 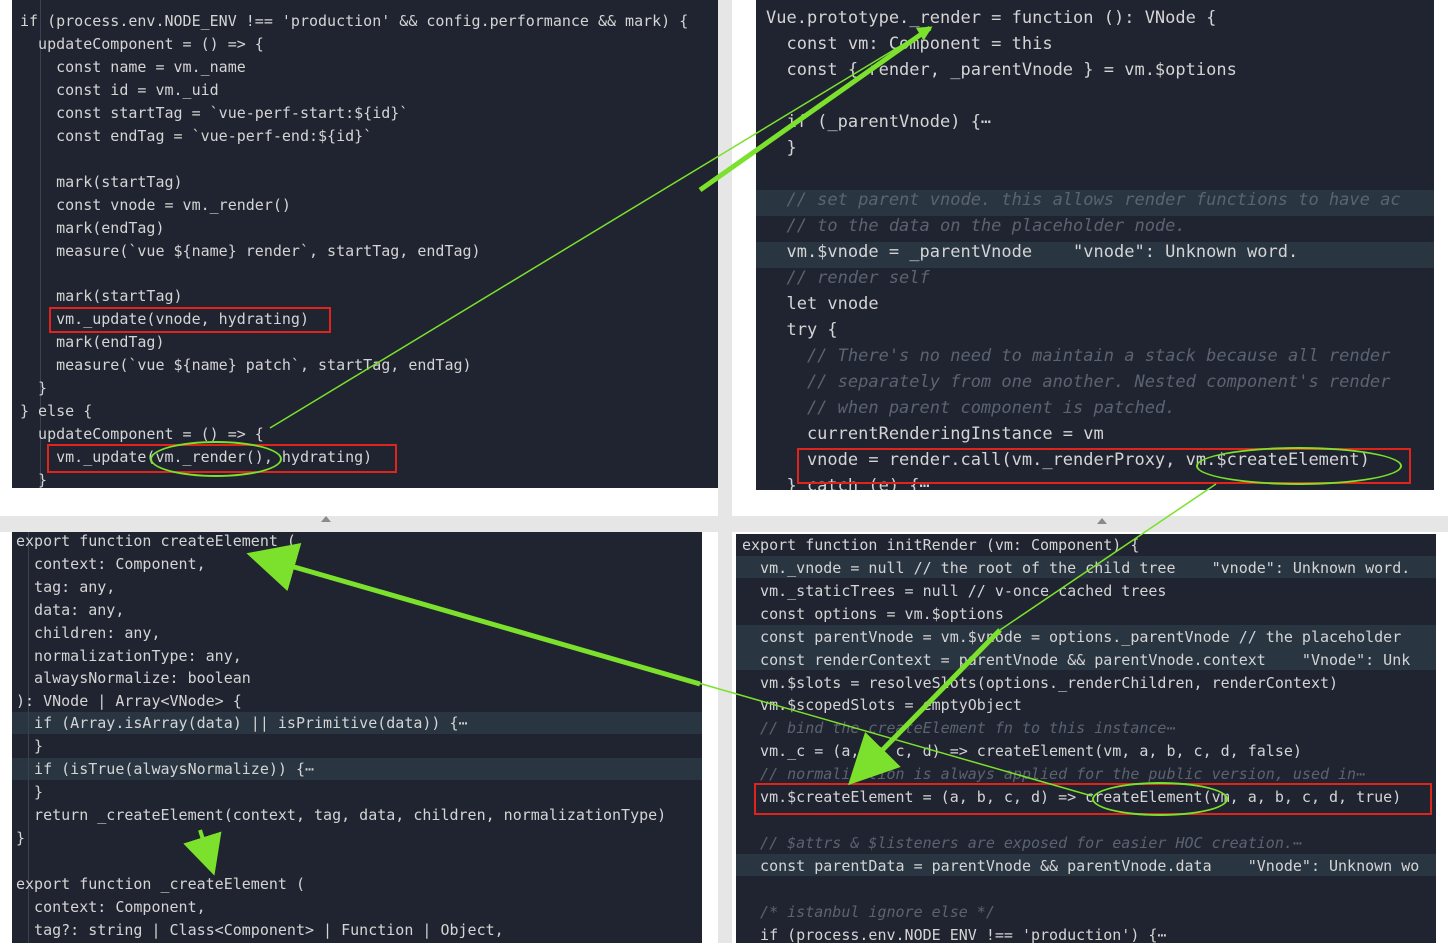 What do you see at coordinates (202, 852) in the screenshot?
I see `arrow-return-to-internal` at bounding box center [202, 852].